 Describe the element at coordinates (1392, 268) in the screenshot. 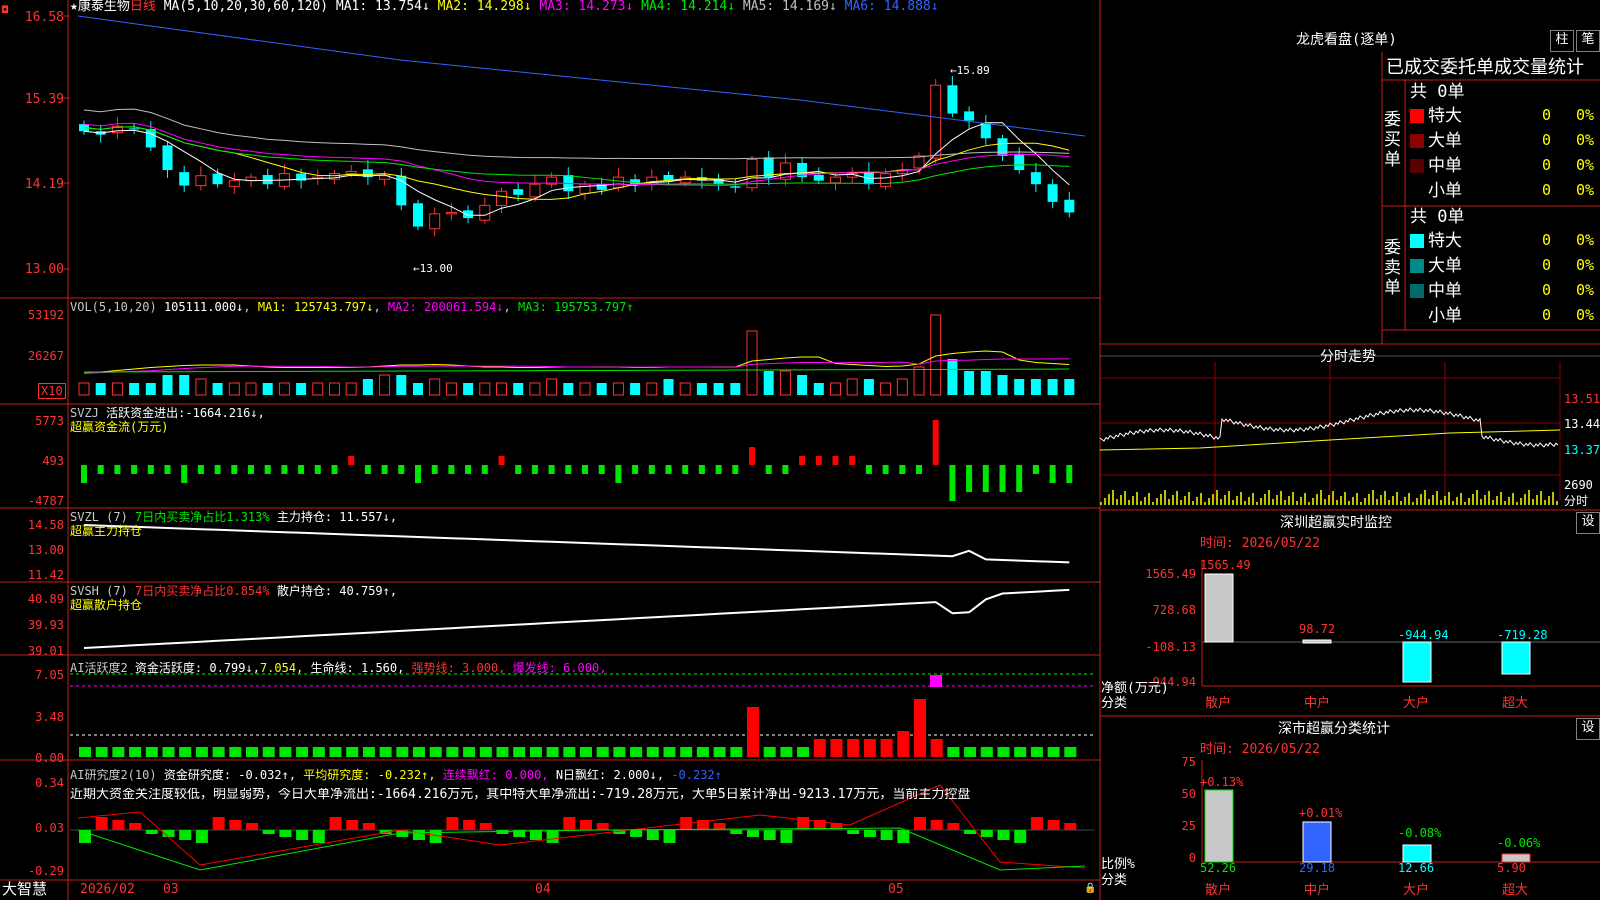

I see `sell-orders-label: 委卖单` at that location.